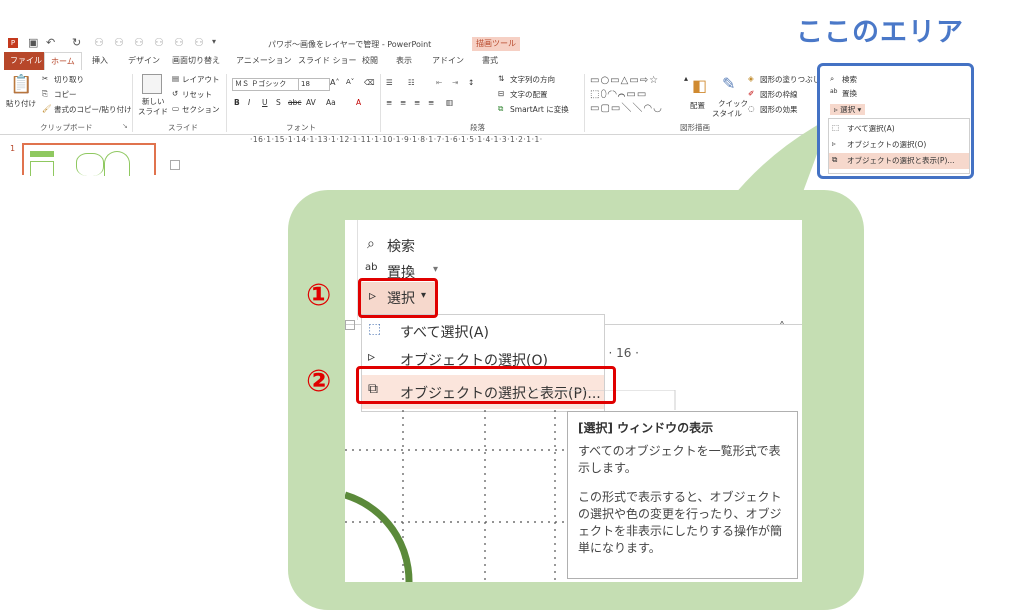  I want to click on spacing-icon: AV, so click(311, 102).